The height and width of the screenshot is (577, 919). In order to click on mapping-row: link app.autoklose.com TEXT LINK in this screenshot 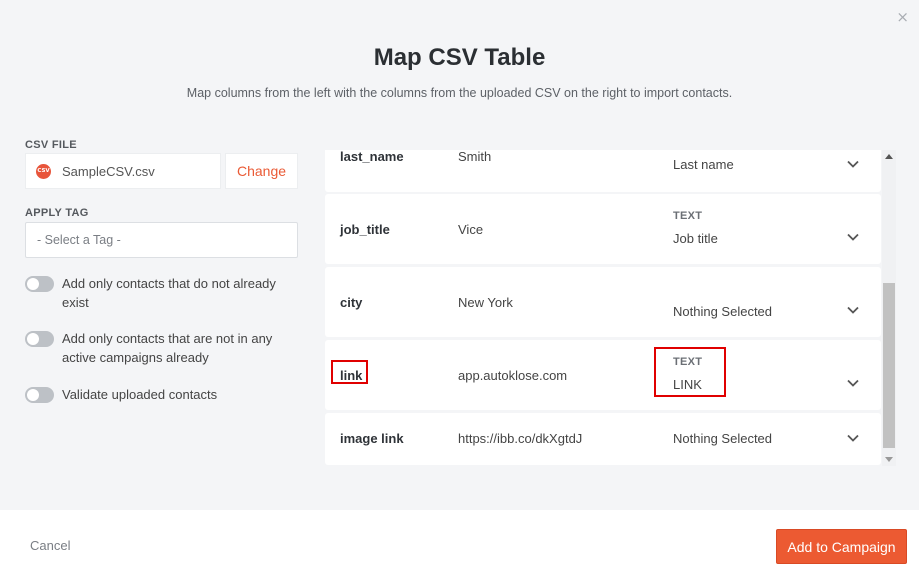, I will do `click(603, 375)`.